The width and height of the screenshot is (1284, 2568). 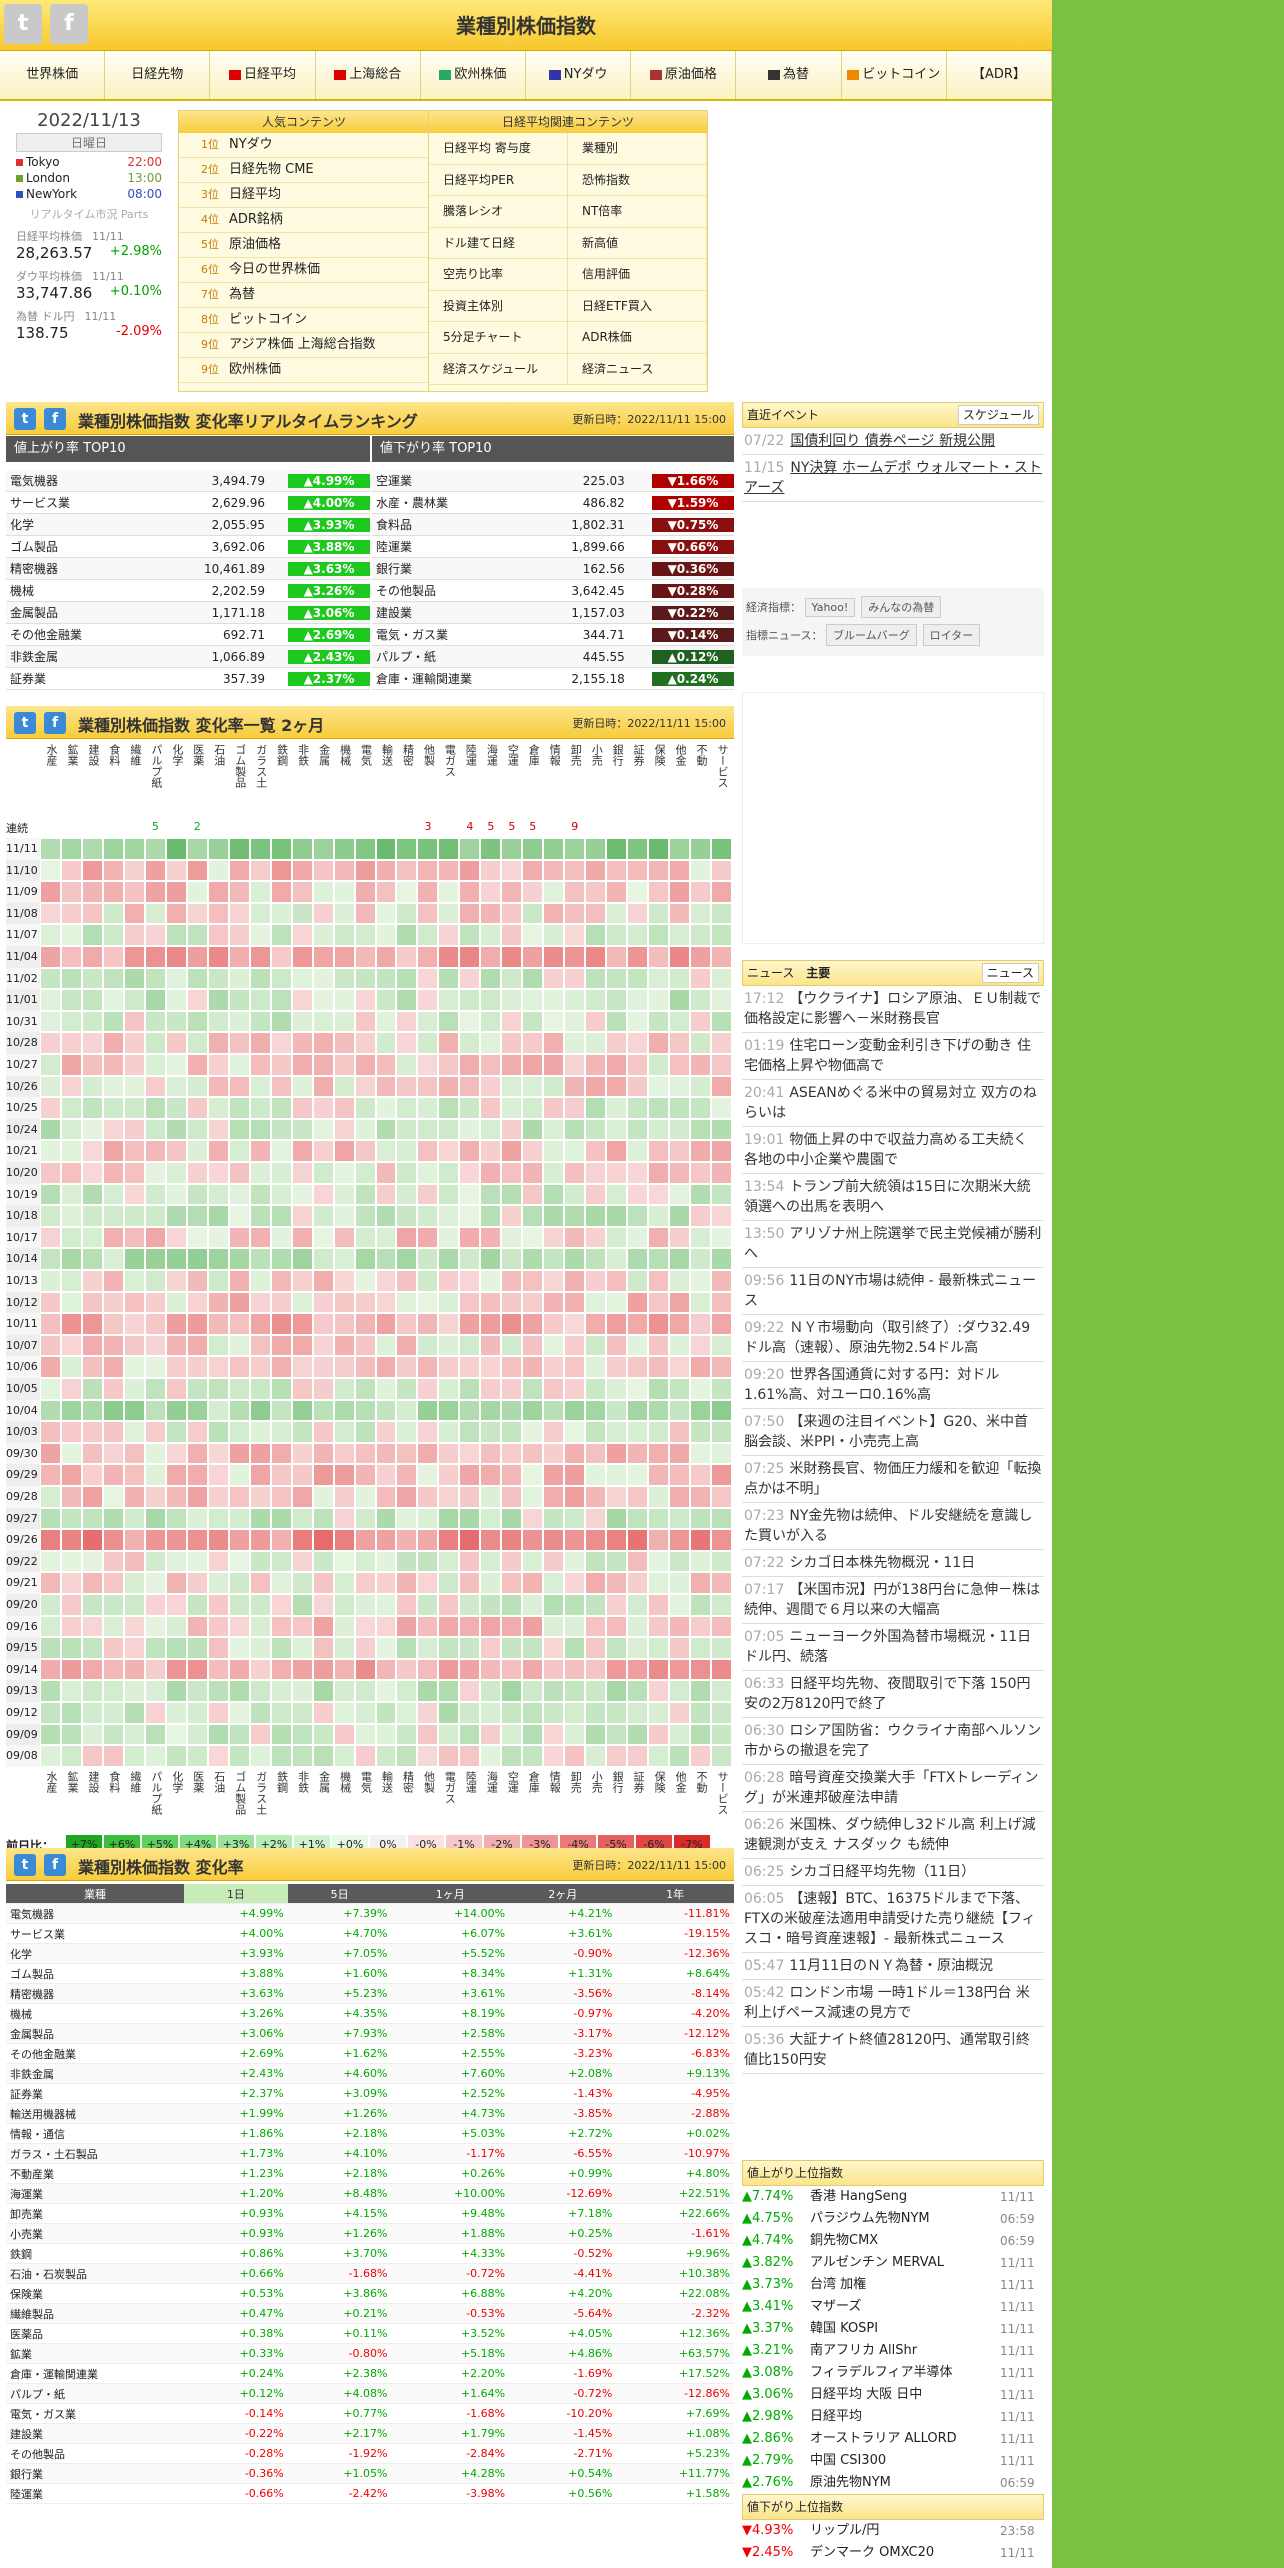 I want to click on news-item: 09:56 11日のNY市場は続伸 - 最新株式ニュース, so click(x=893, y=1291).